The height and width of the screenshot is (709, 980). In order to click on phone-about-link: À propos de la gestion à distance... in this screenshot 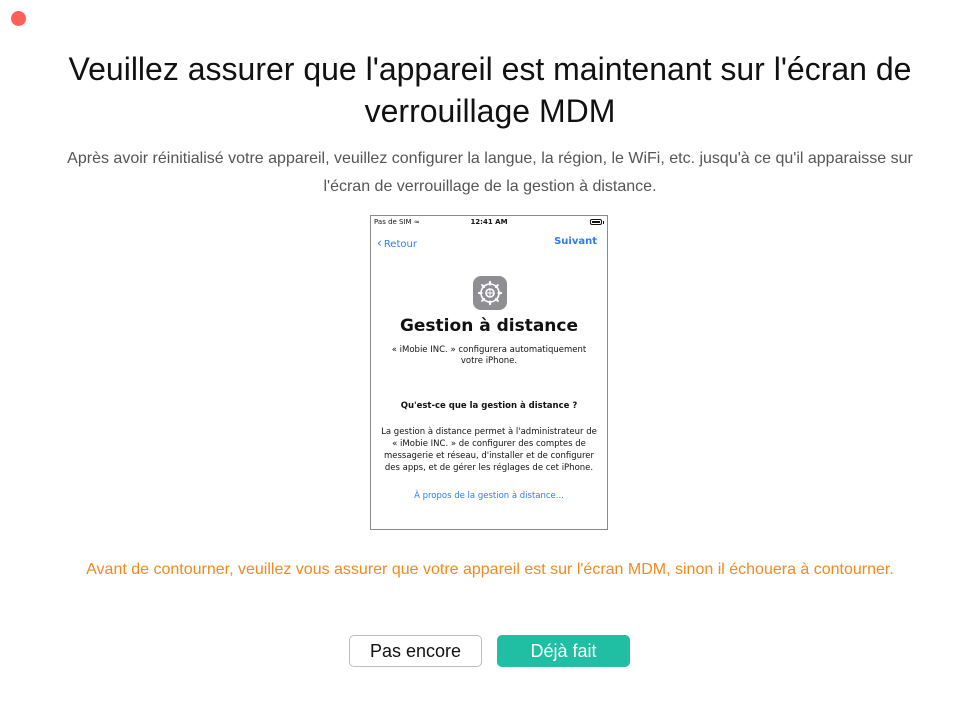, I will do `click(489, 496)`.